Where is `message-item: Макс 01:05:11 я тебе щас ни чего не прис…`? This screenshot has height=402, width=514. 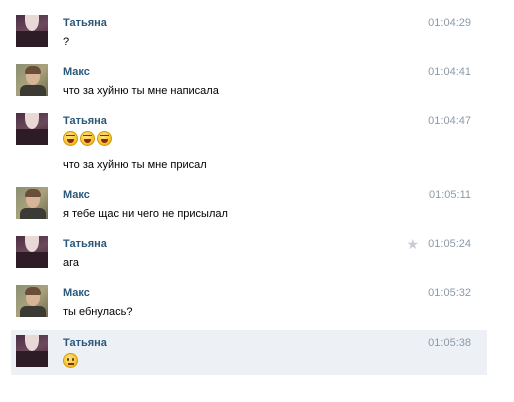
message-item: Макс 01:05:11 я тебе щас ни чего не прис… is located at coordinates (249, 204).